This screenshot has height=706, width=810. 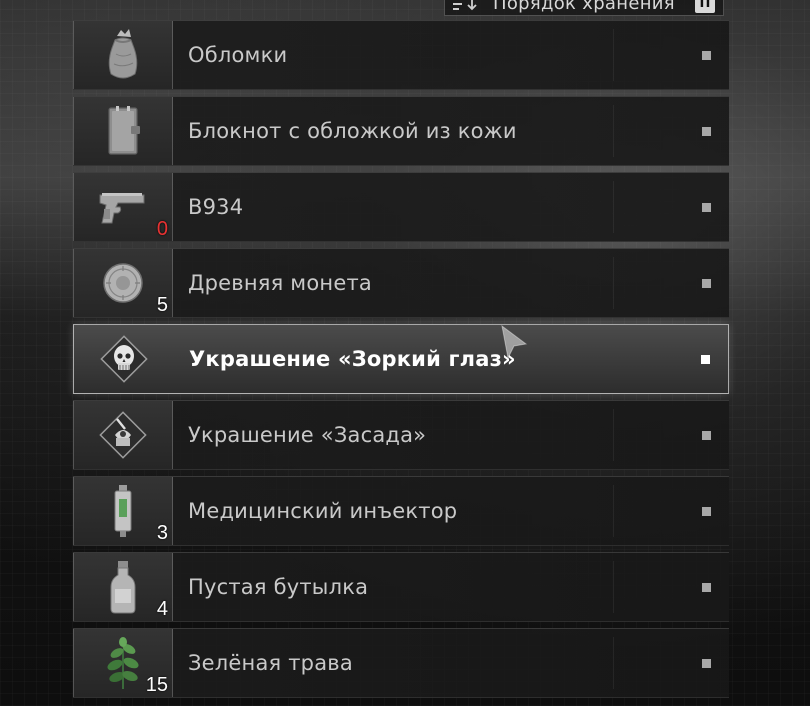 I want to click on ambush-charm-icon, so click(x=123, y=435).